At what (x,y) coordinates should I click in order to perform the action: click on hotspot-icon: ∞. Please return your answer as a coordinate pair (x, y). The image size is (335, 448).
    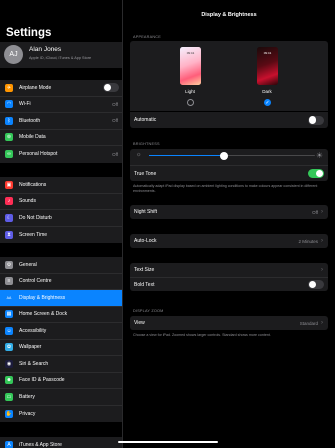
    Looking at the image, I should click on (9, 154).